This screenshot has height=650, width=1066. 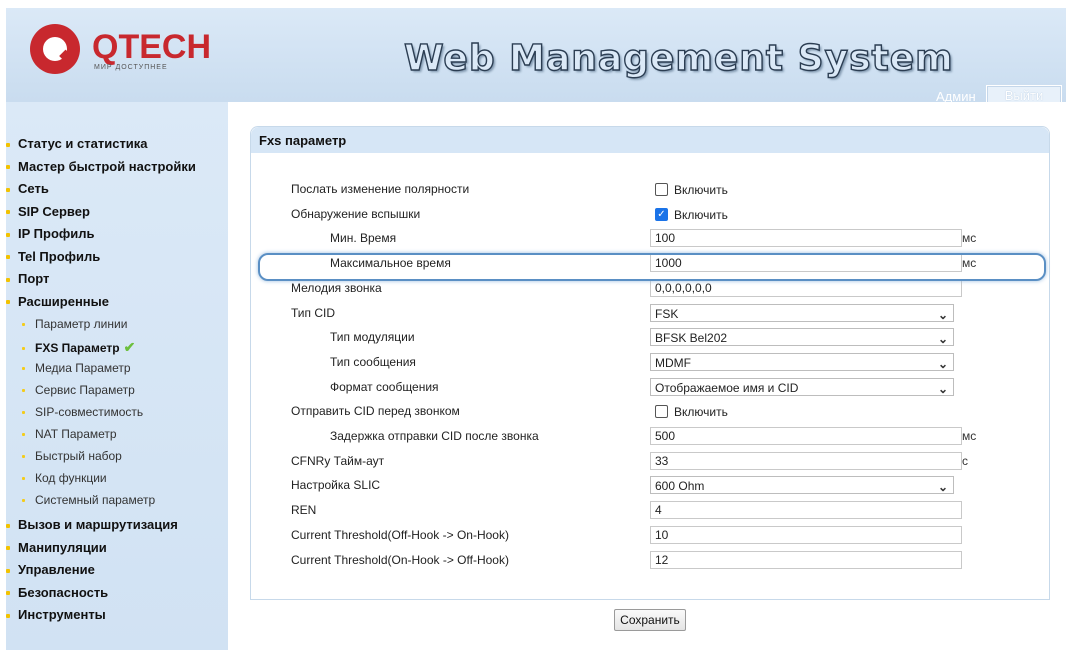 What do you see at coordinates (667, 314) in the screenshot?
I see `select-value: FSK` at bounding box center [667, 314].